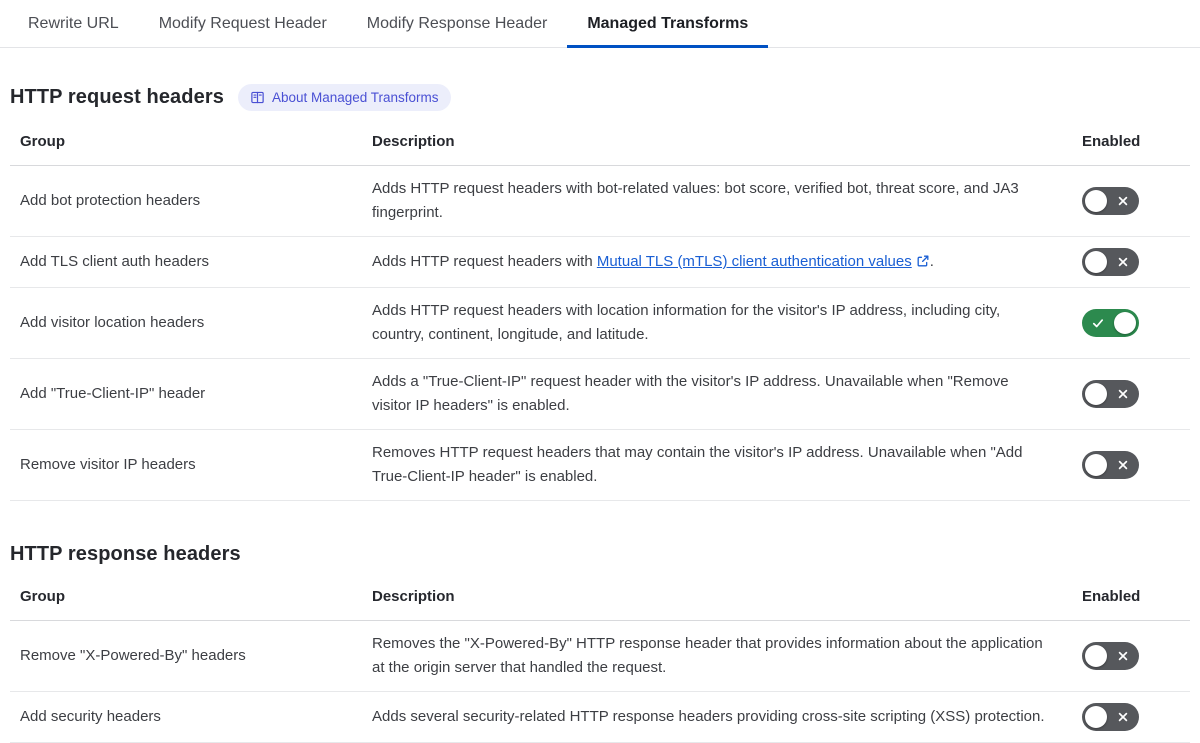 The image size is (1200, 743). Describe the element at coordinates (90, 716) in the screenshot. I see `row-group-label: Add security headers` at that location.